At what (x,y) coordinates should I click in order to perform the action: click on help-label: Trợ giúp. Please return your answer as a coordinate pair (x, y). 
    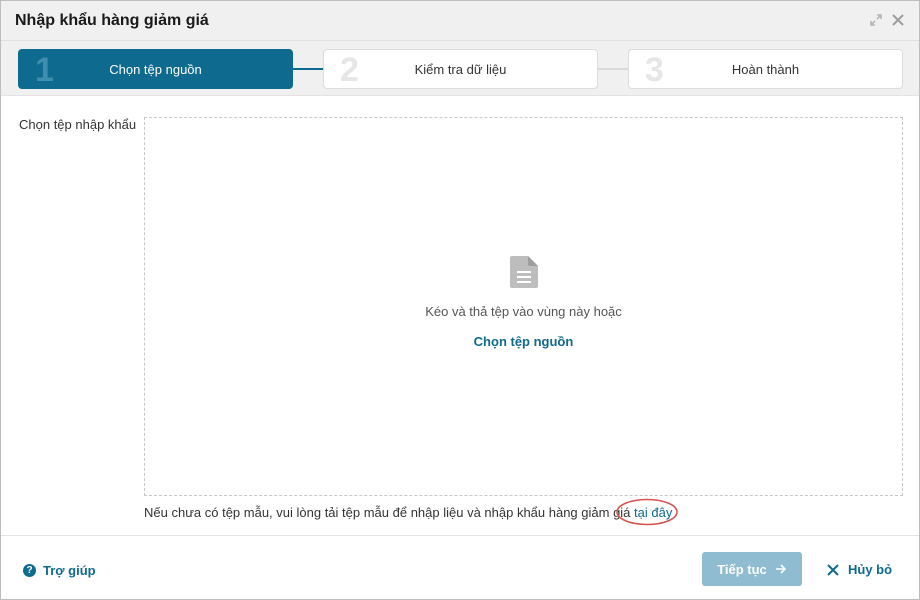
    Looking at the image, I should click on (69, 570).